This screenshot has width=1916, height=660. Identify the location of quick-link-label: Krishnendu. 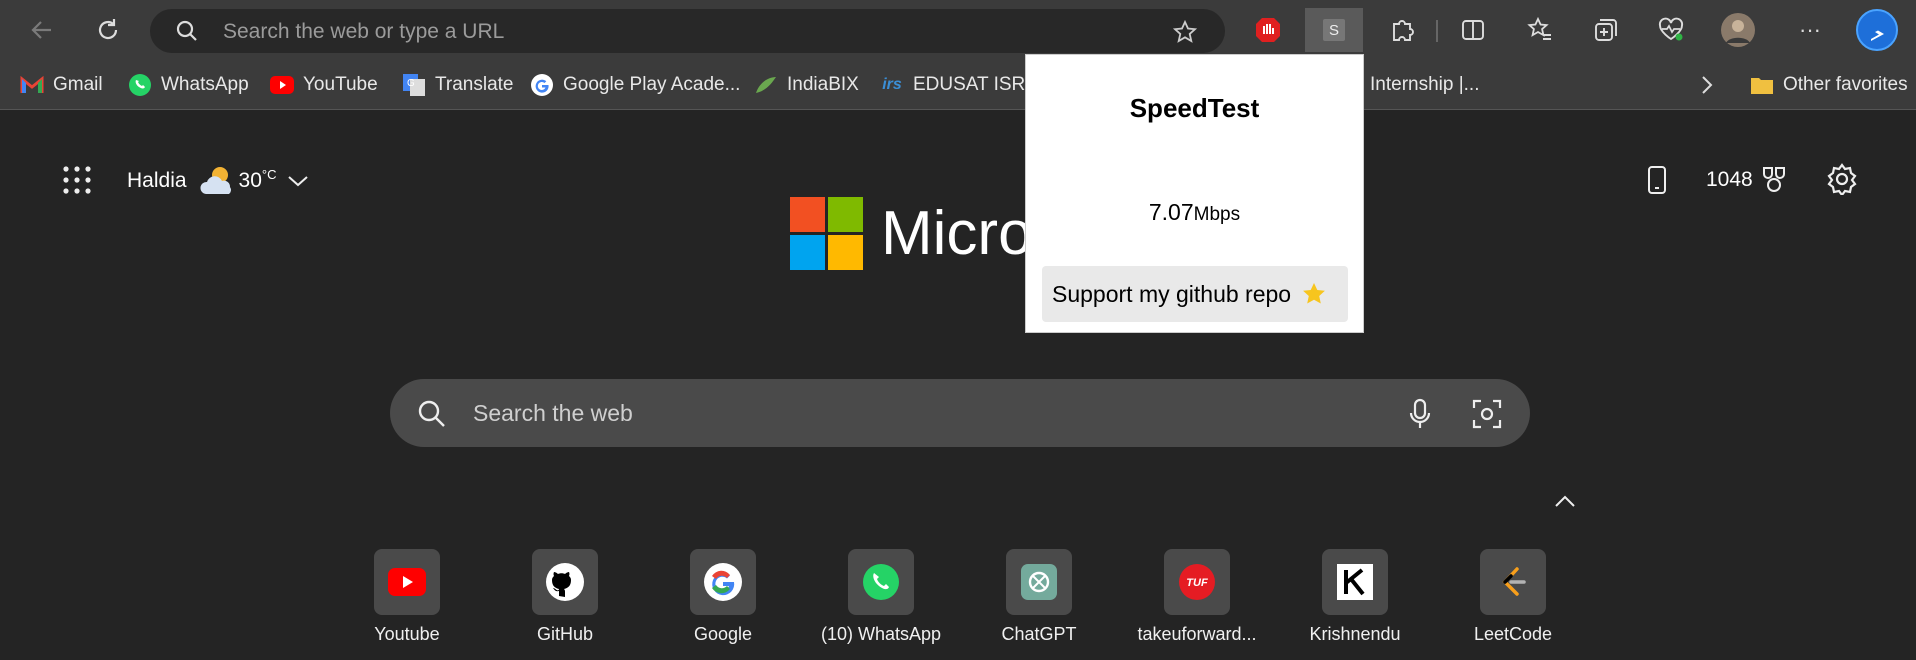
(1355, 634).